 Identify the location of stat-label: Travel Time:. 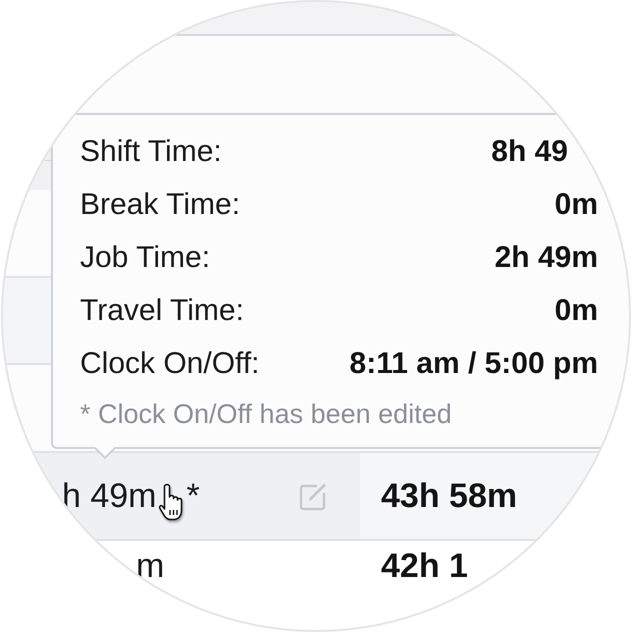
(162, 310).